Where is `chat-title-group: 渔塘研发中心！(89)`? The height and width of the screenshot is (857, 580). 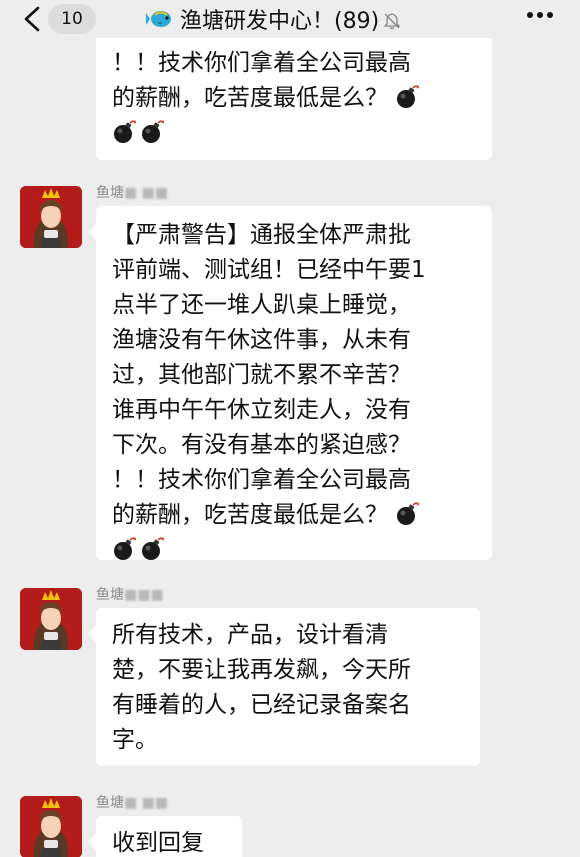
chat-title-group: 渔塘研发中心！(89) is located at coordinates (273, 19).